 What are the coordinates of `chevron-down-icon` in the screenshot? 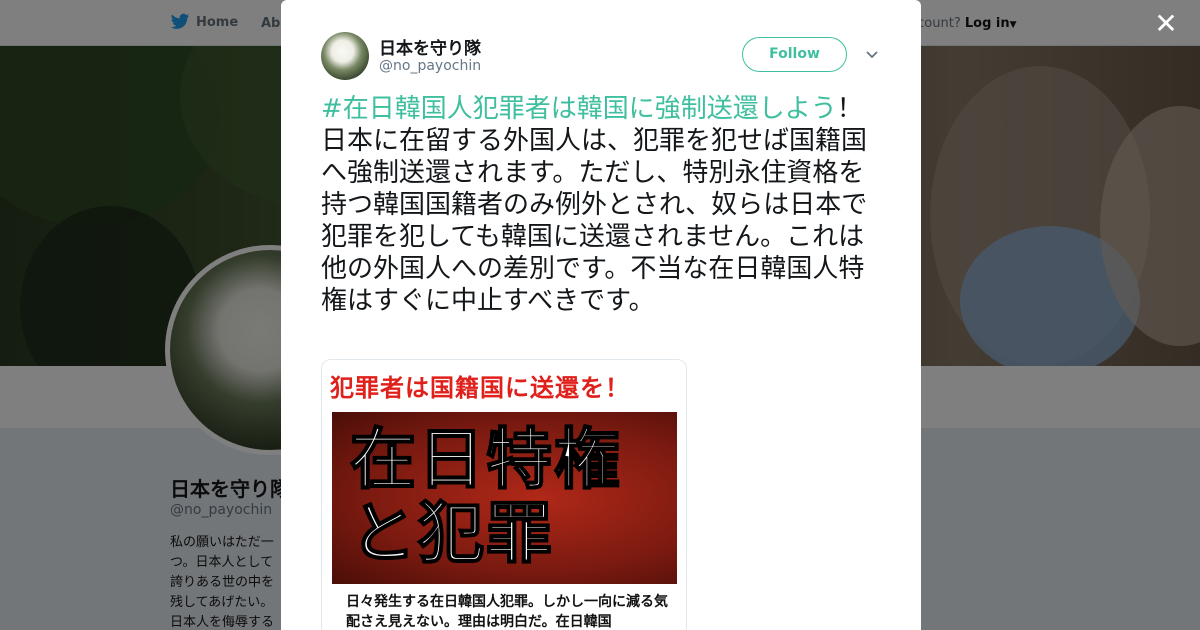 It's located at (872, 54).